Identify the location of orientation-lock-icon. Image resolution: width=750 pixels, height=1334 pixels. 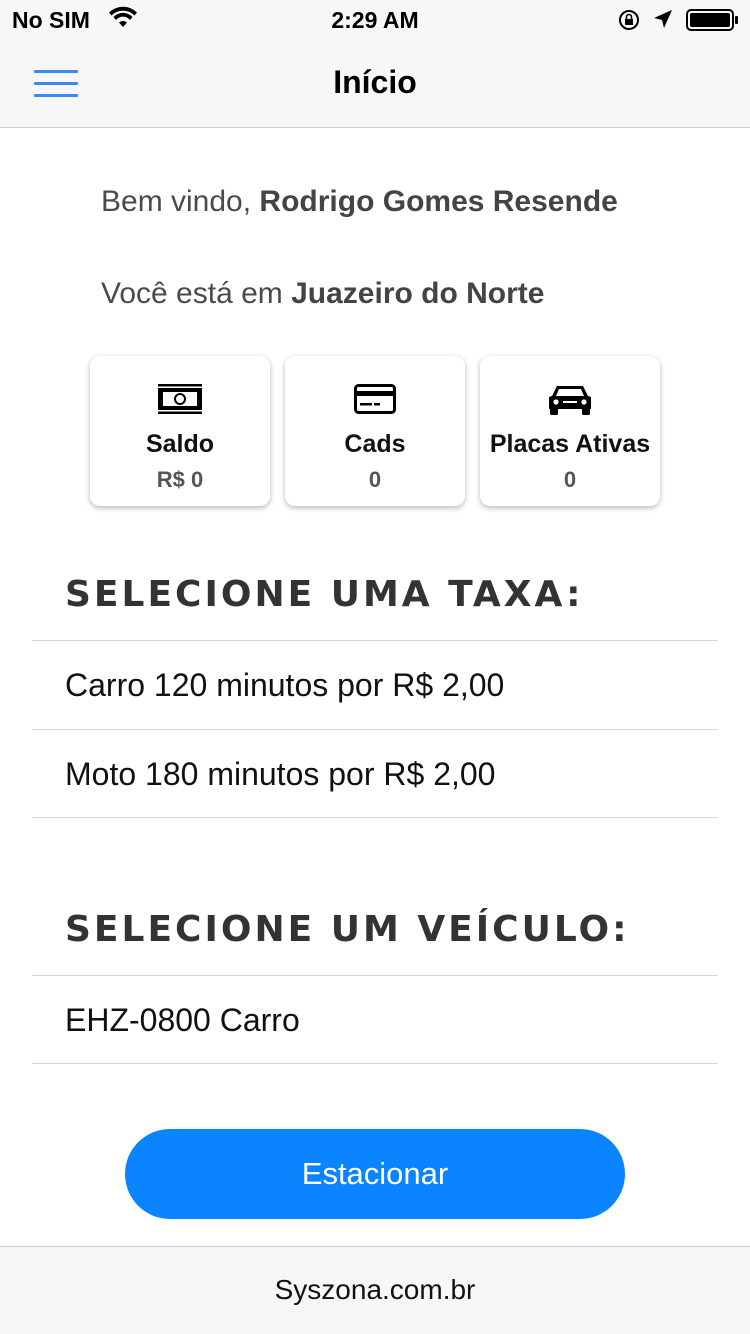
(629, 20).